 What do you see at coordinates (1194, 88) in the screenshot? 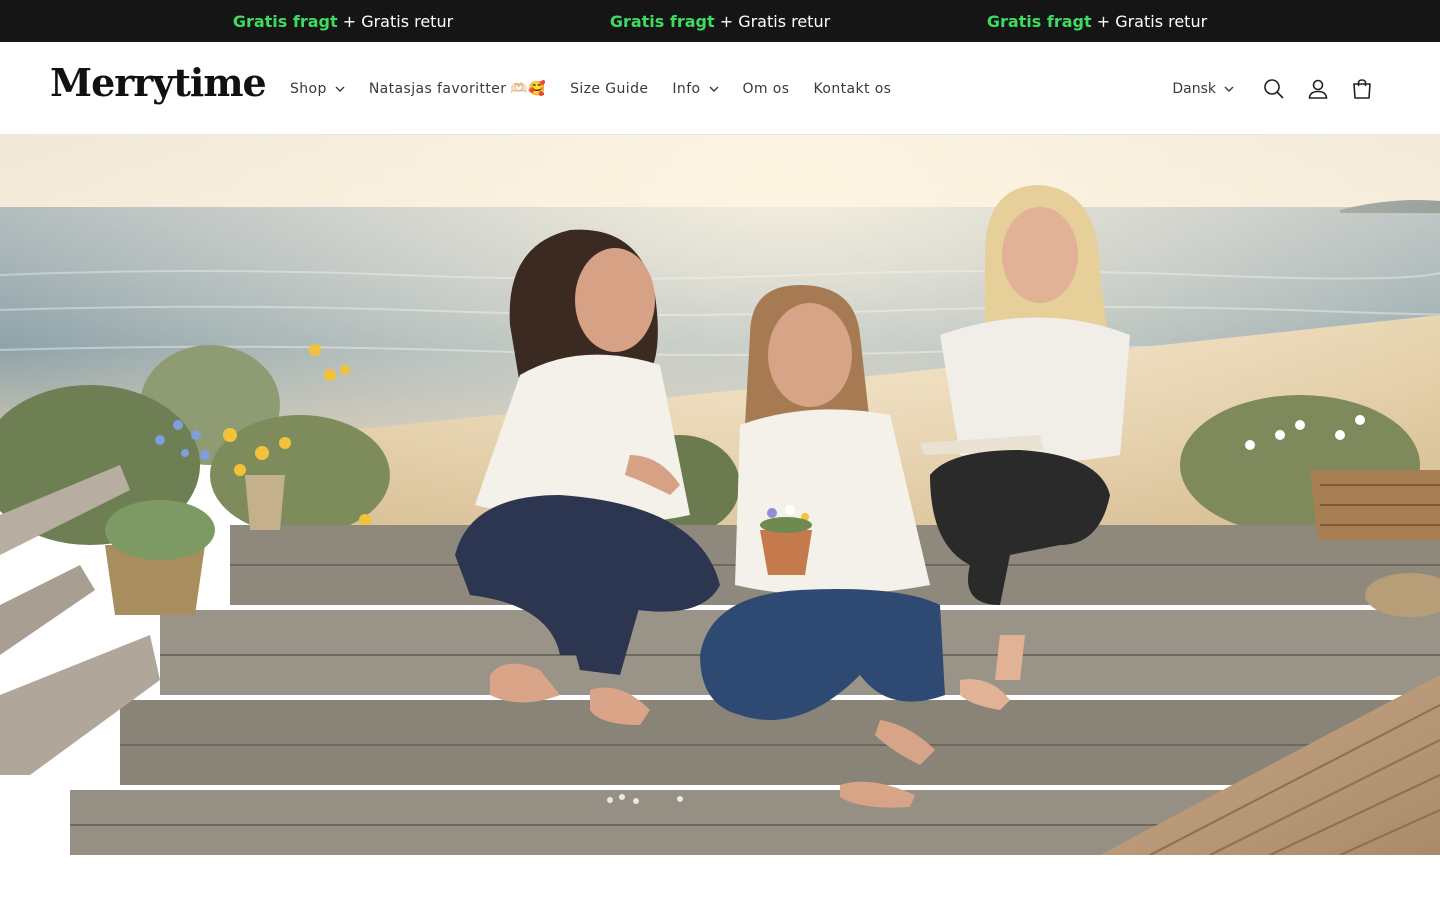
I see `language-label: Dansk` at bounding box center [1194, 88].